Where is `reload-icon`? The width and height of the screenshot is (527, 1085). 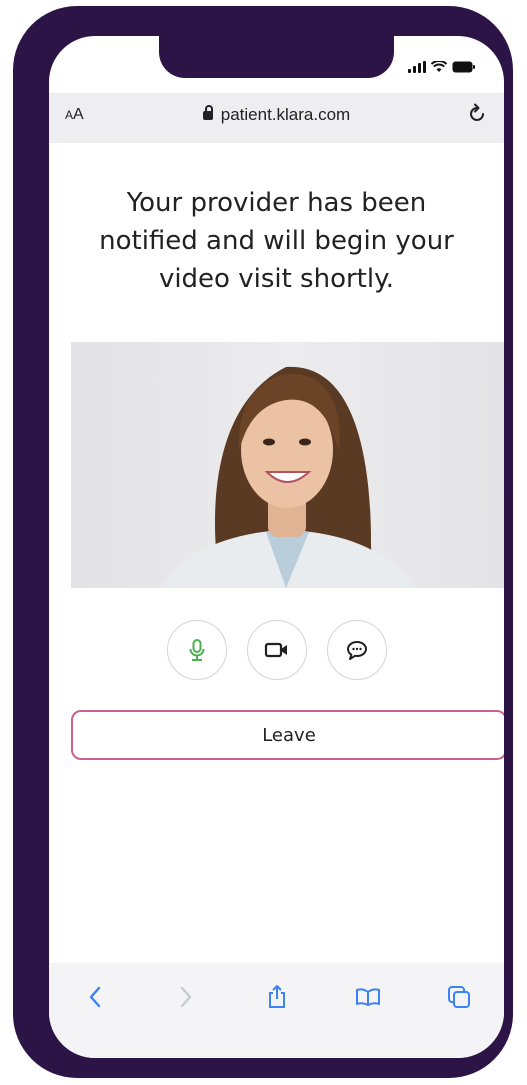
reload-icon is located at coordinates (477, 114).